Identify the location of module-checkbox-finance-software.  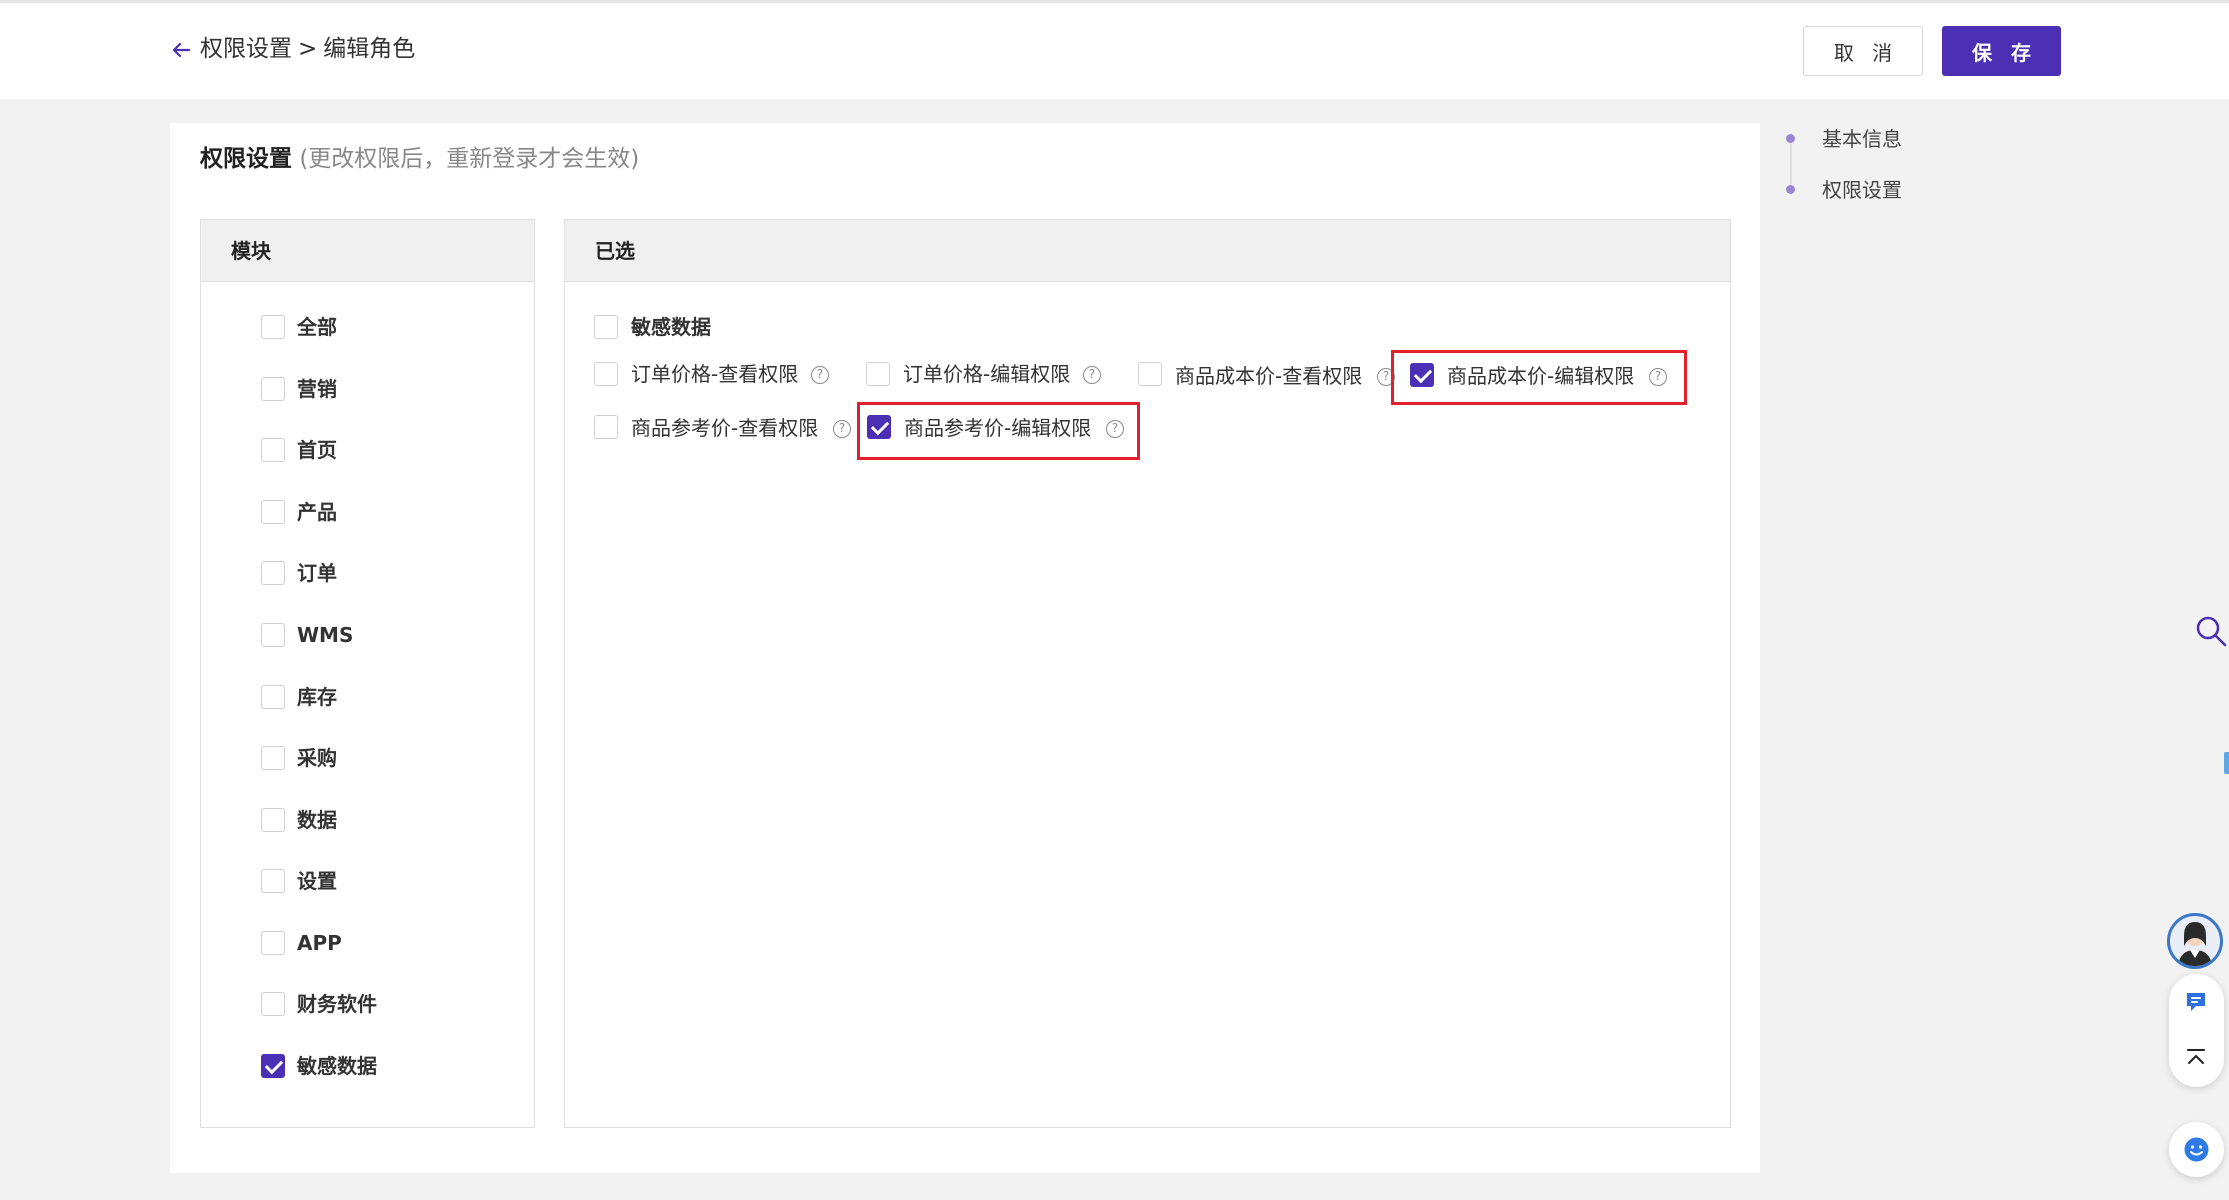
(273, 1004).